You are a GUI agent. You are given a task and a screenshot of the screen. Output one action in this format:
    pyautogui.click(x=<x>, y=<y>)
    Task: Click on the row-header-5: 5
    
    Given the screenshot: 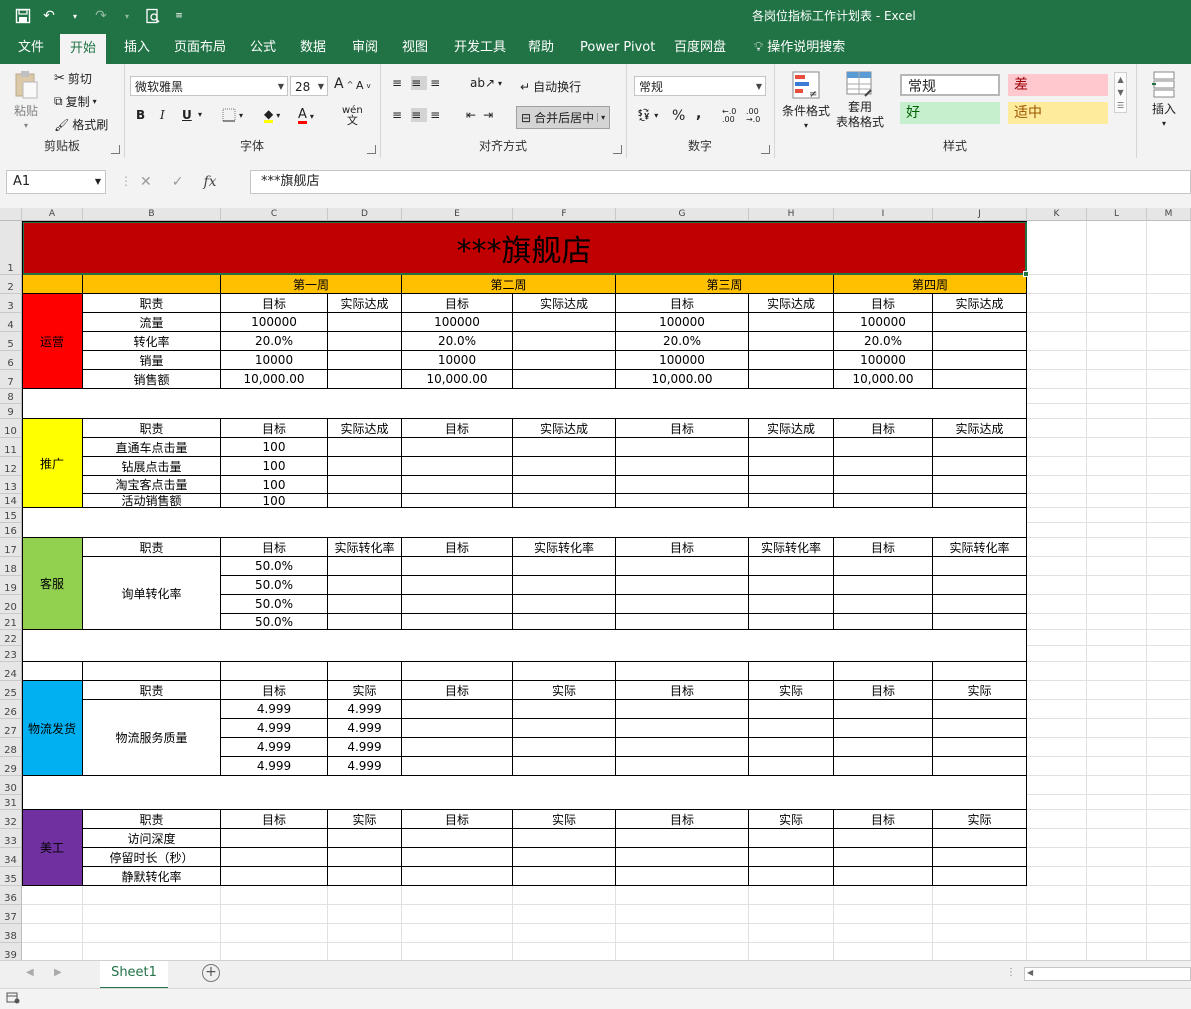 What is the action you would take?
    pyautogui.click(x=11, y=341)
    